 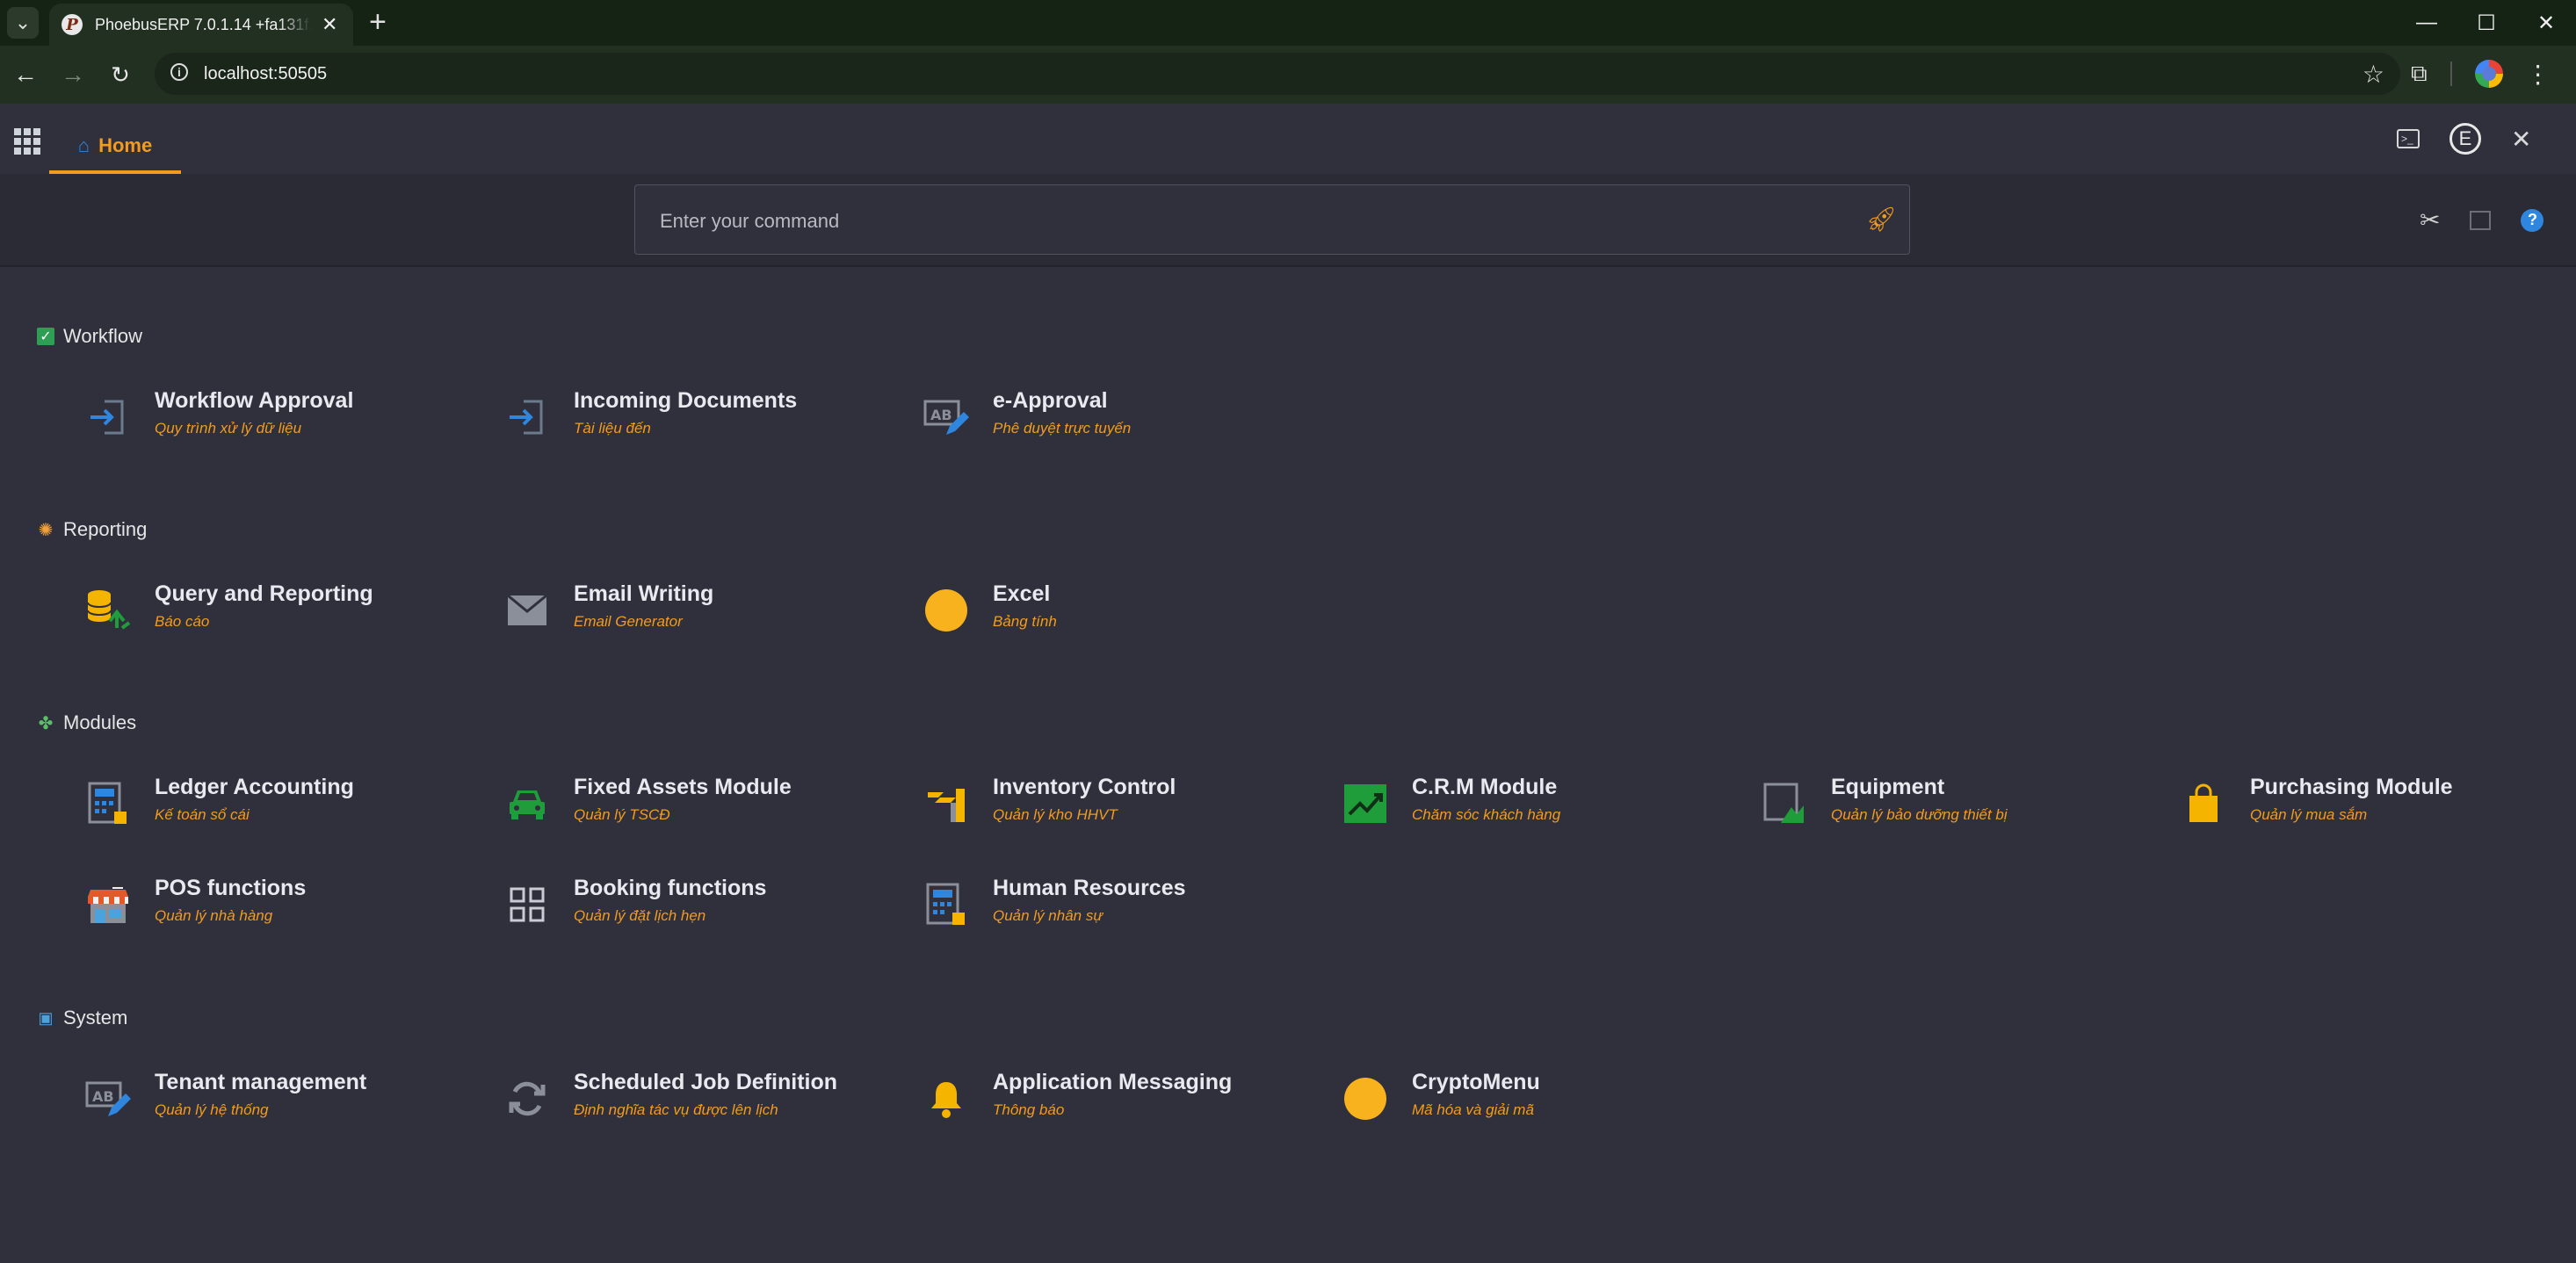 I want to click on item-name: C.R.M Module, so click(x=1485, y=787).